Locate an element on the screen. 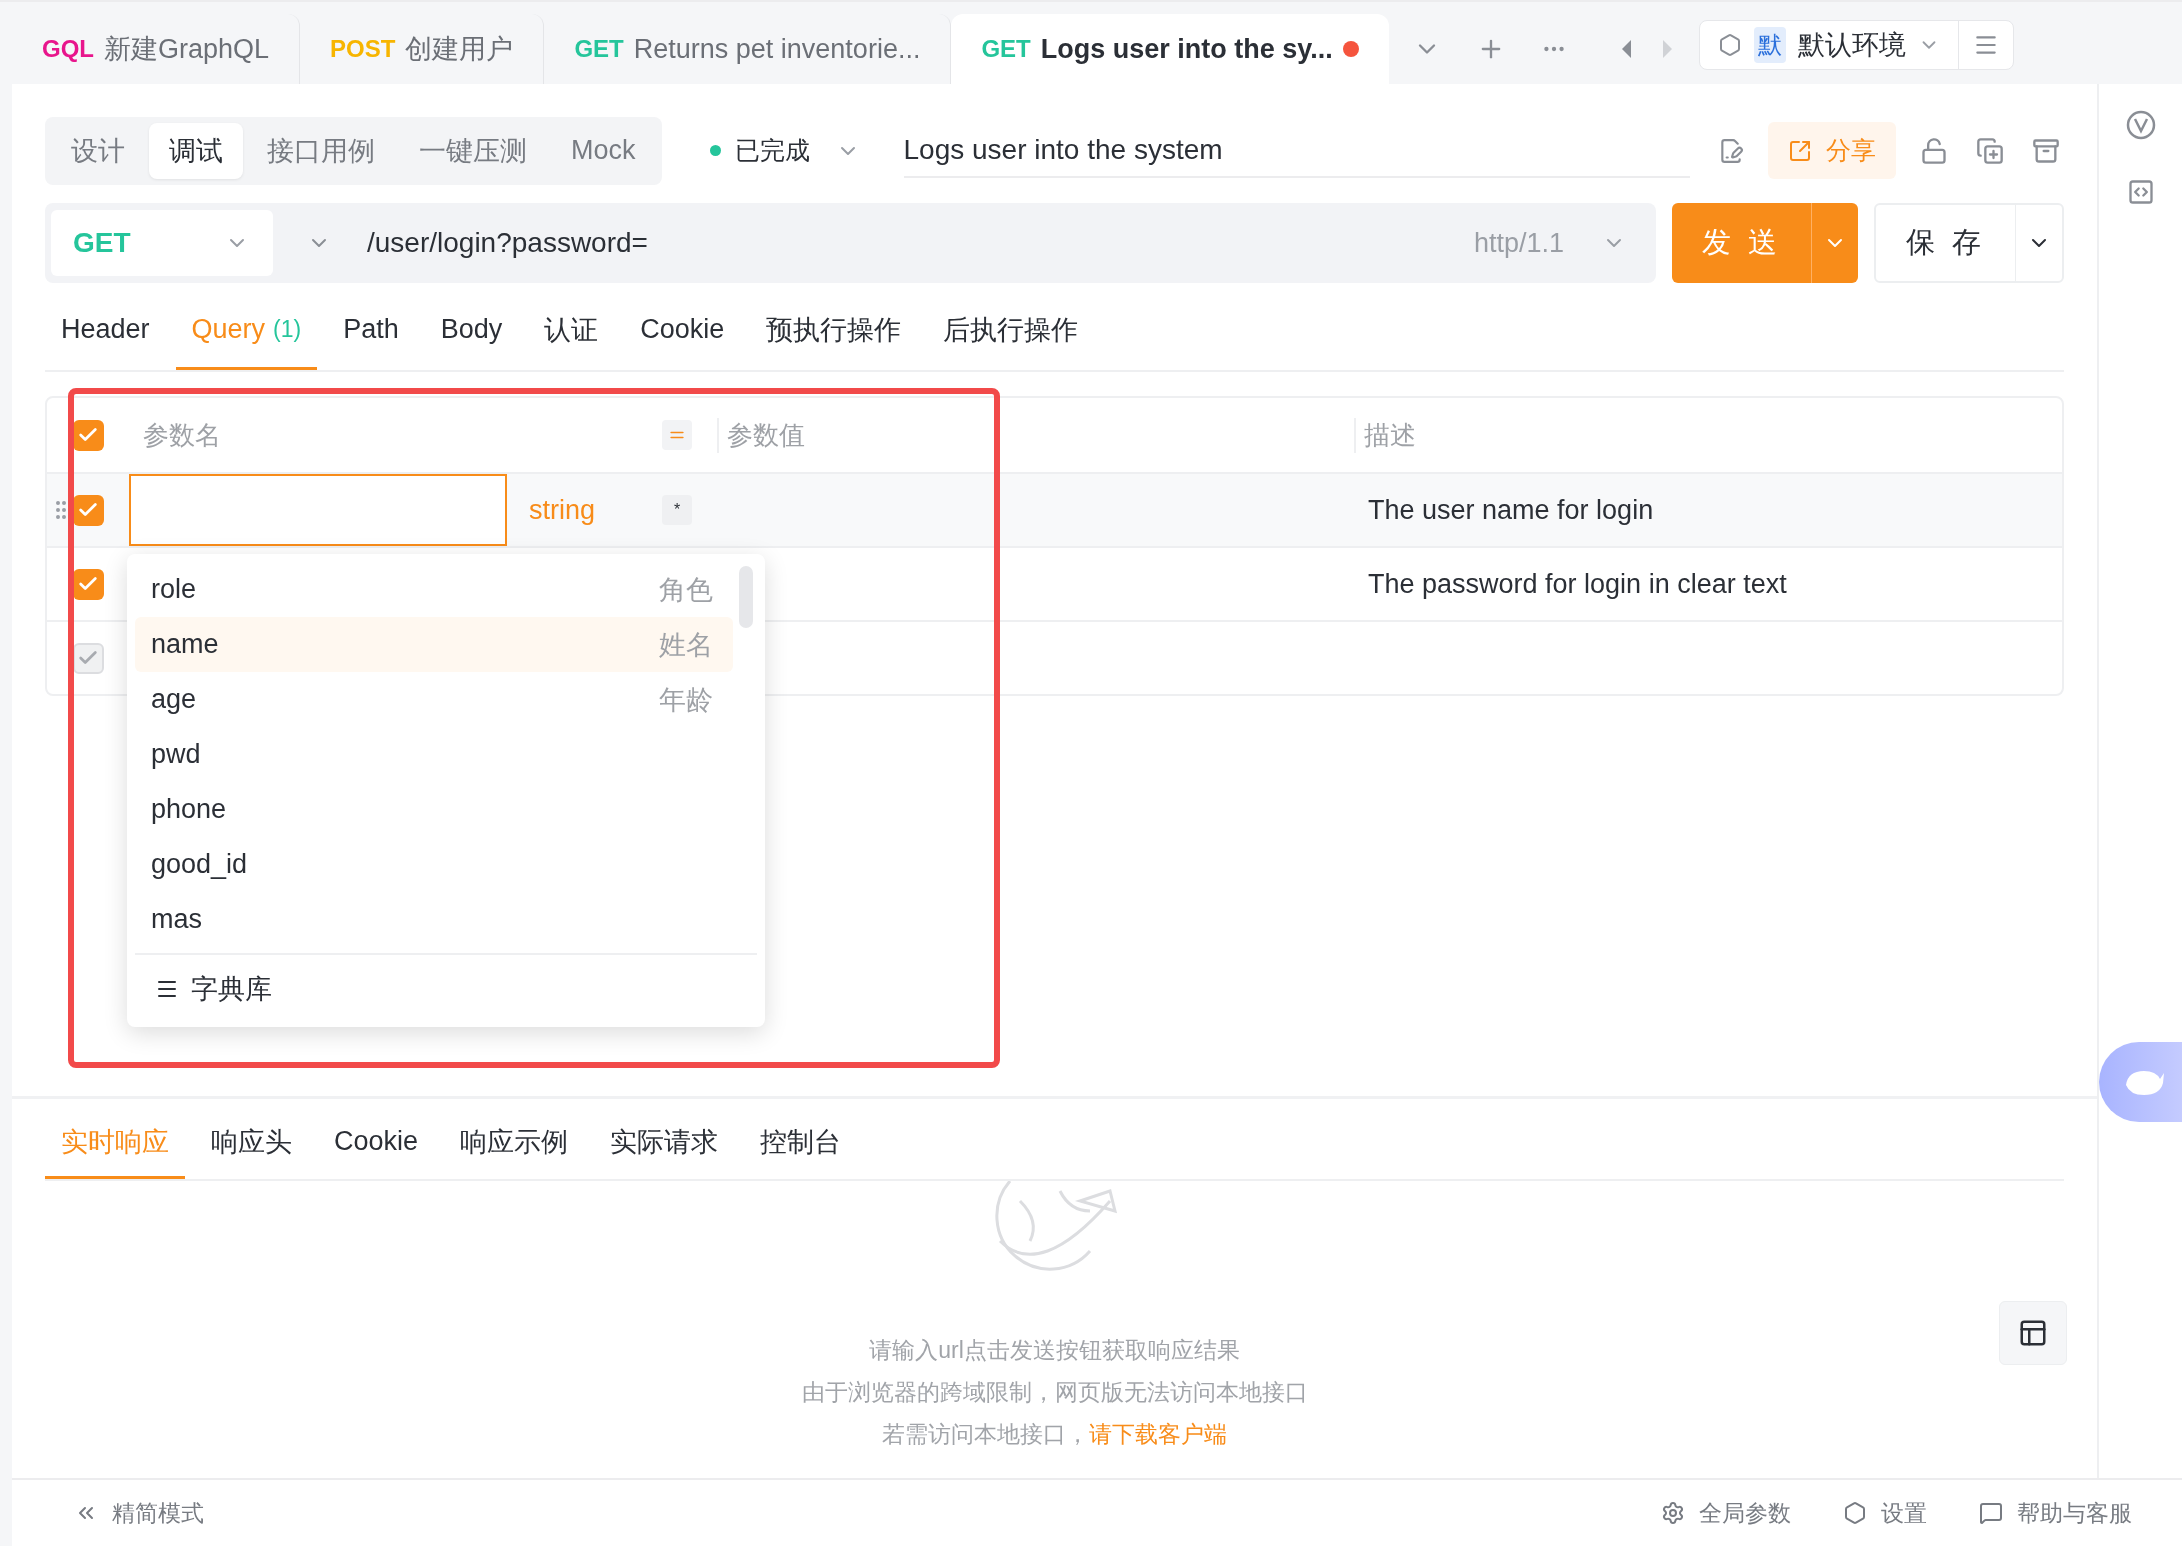  gear-icon is located at coordinates (1673, 1513).